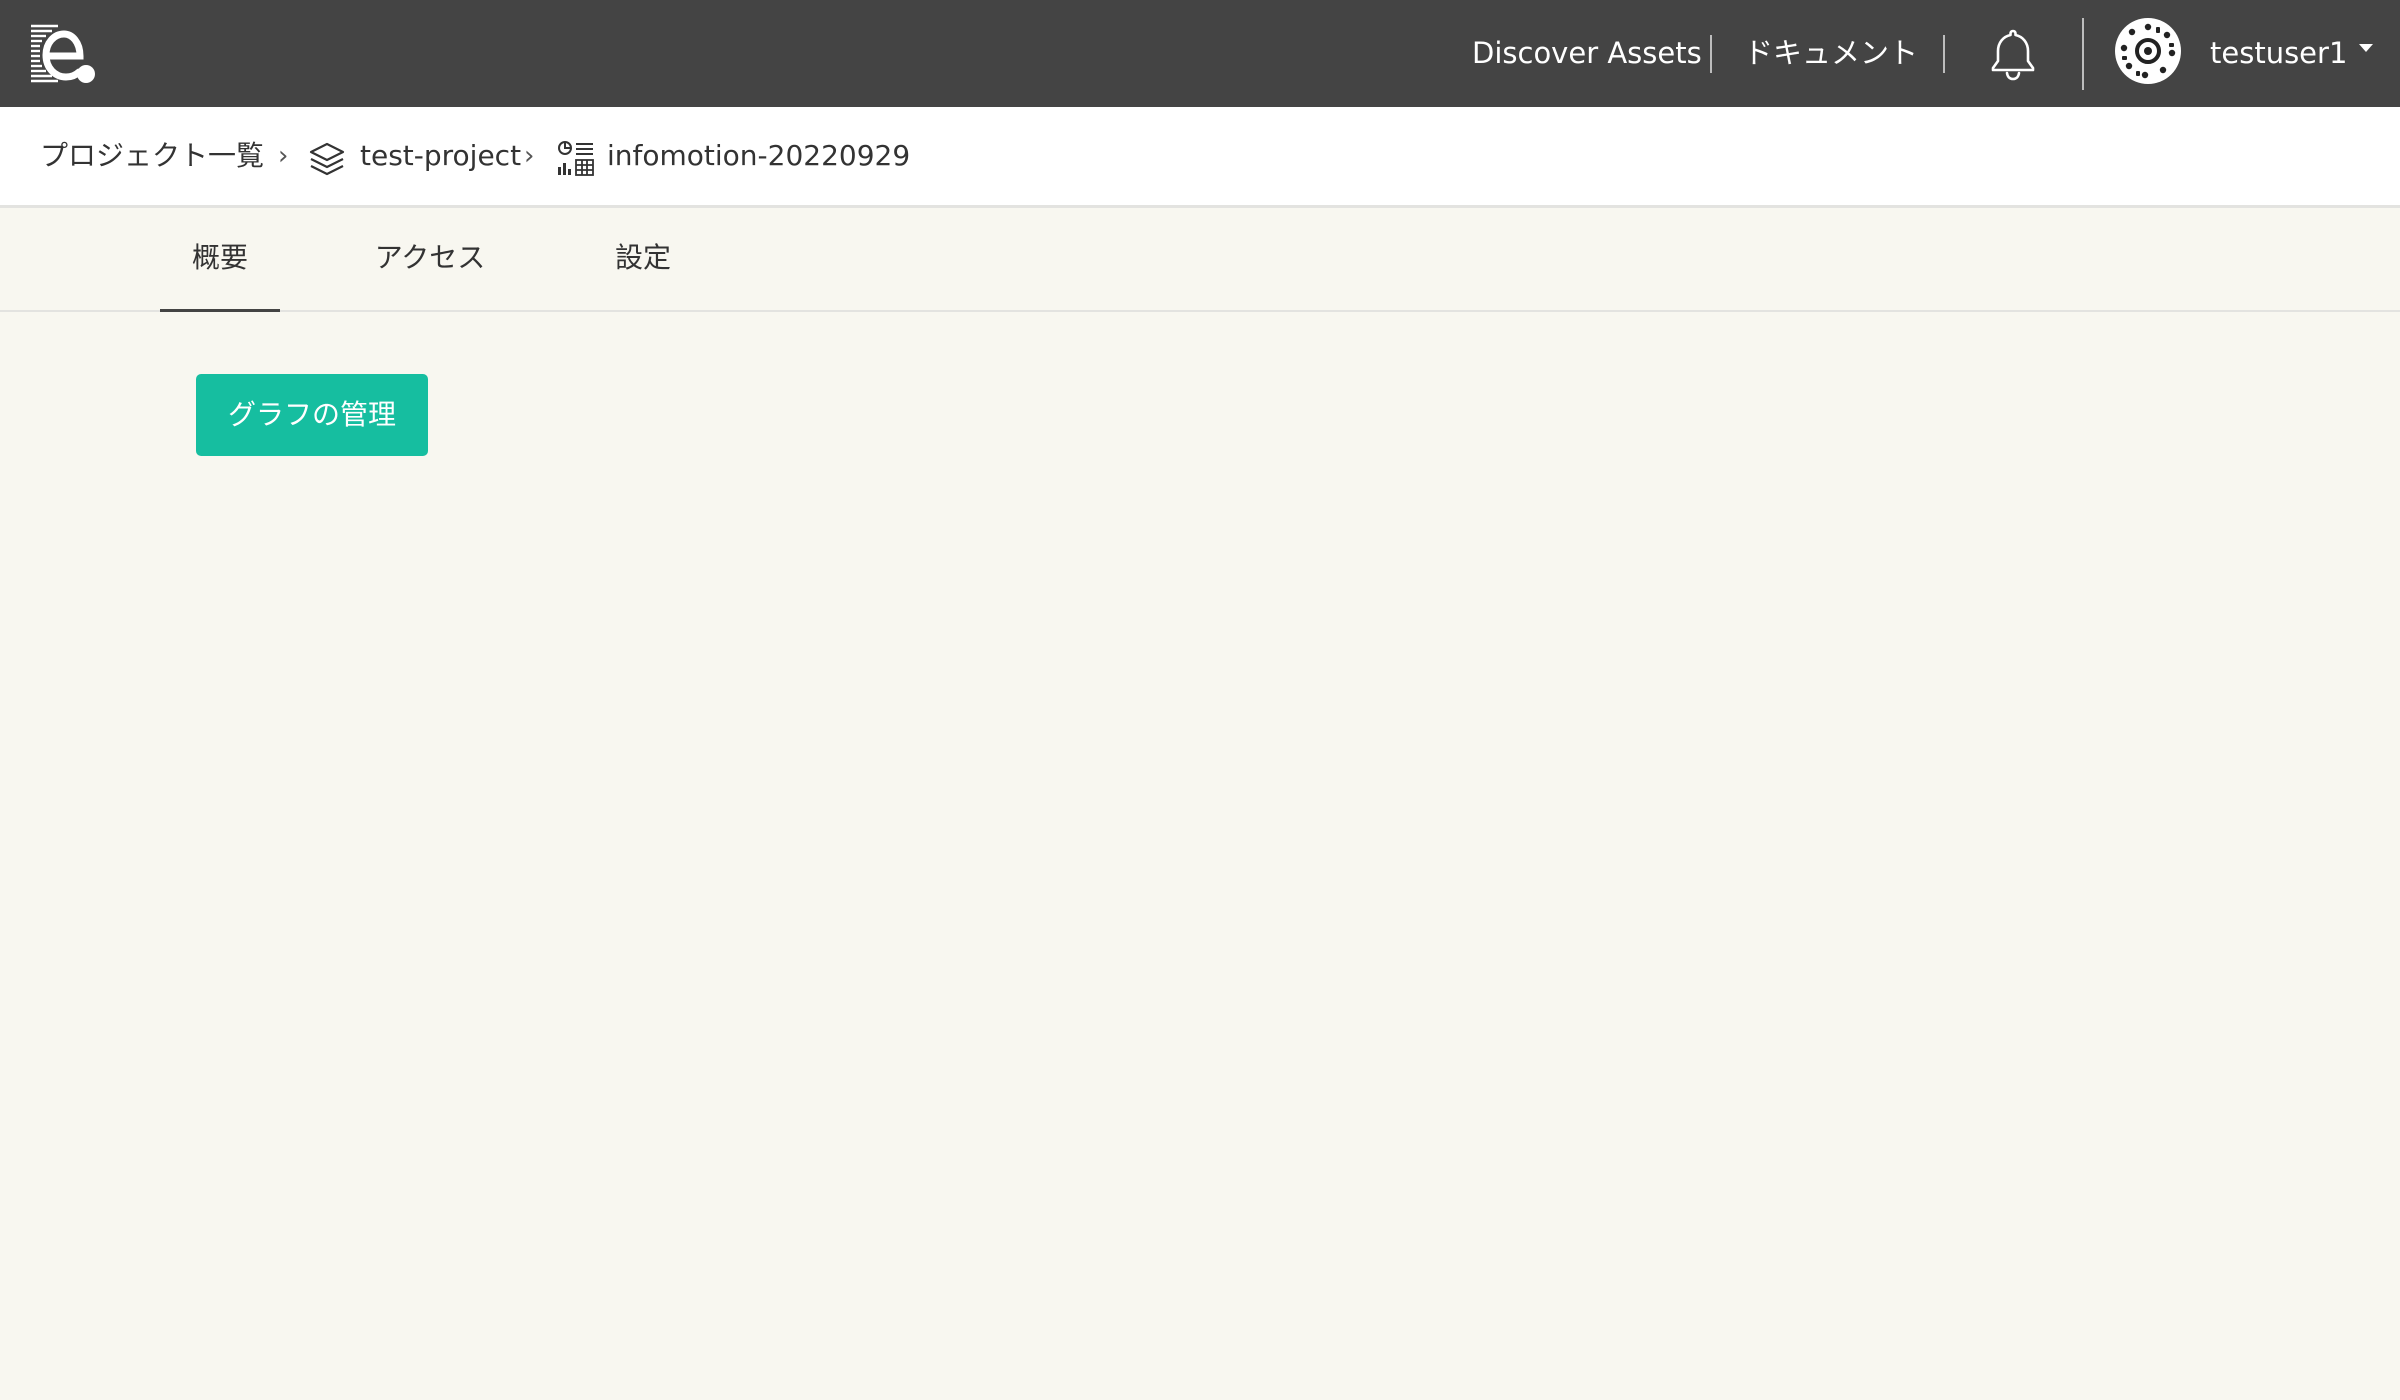  What do you see at coordinates (152, 156) in the screenshot?
I see `breadcrumb-projects-link: プロジェクト一覧` at bounding box center [152, 156].